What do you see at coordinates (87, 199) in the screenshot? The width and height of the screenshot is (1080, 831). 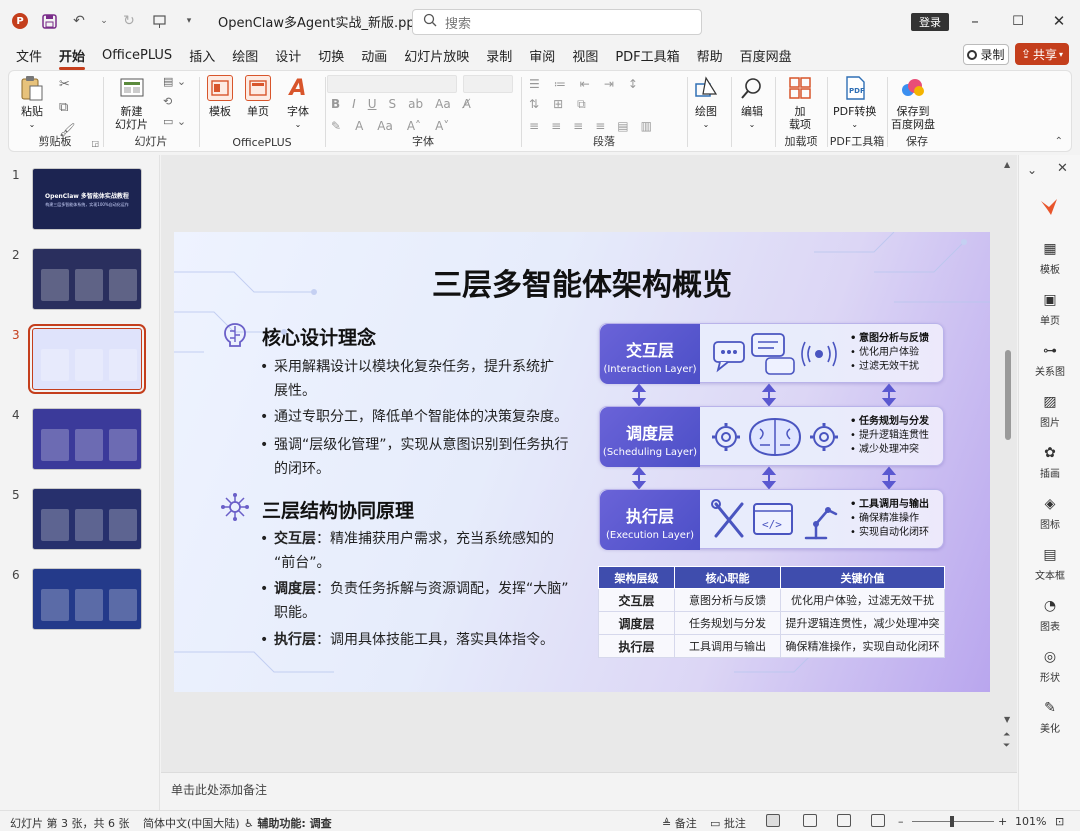 I see `slide-thumbnail: OpenClaw 多智能体实战教程 构建三层多智能体系统，实现100%自动化运作` at bounding box center [87, 199].